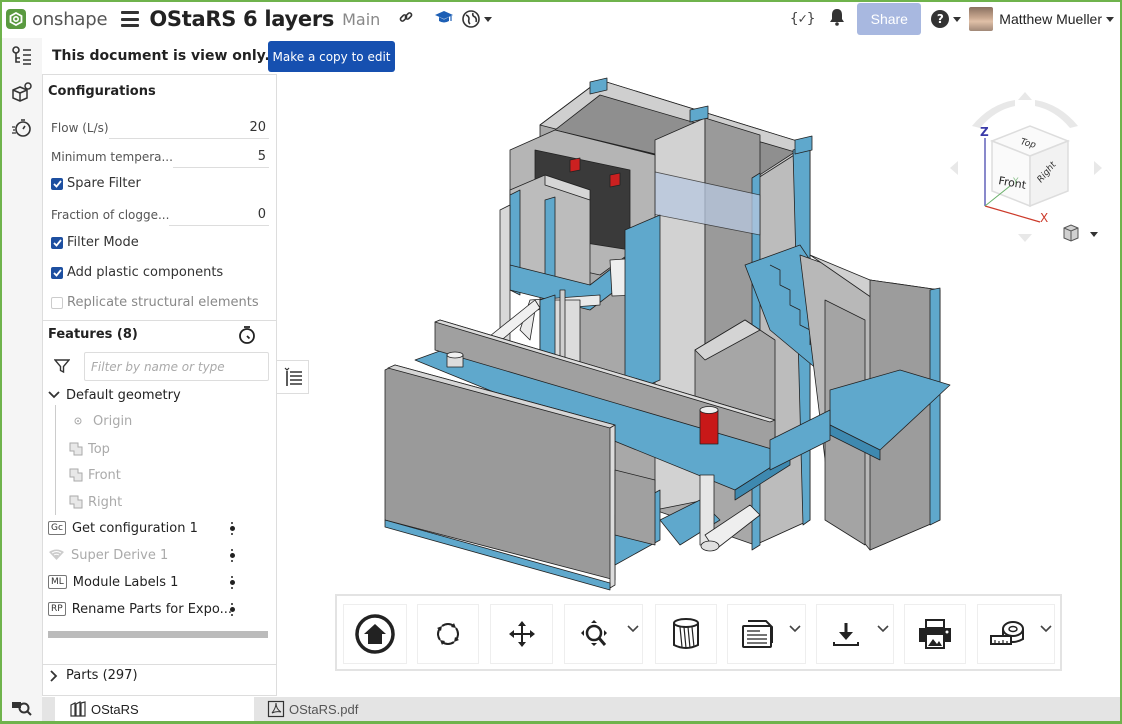  Describe the element at coordinates (102, 675) in the screenshot. I see `parts-label: Parts (297)` at that location.